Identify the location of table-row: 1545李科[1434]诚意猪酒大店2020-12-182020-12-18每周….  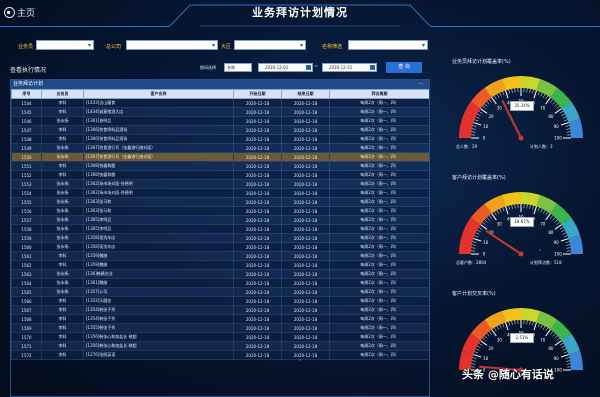
(221, 112).